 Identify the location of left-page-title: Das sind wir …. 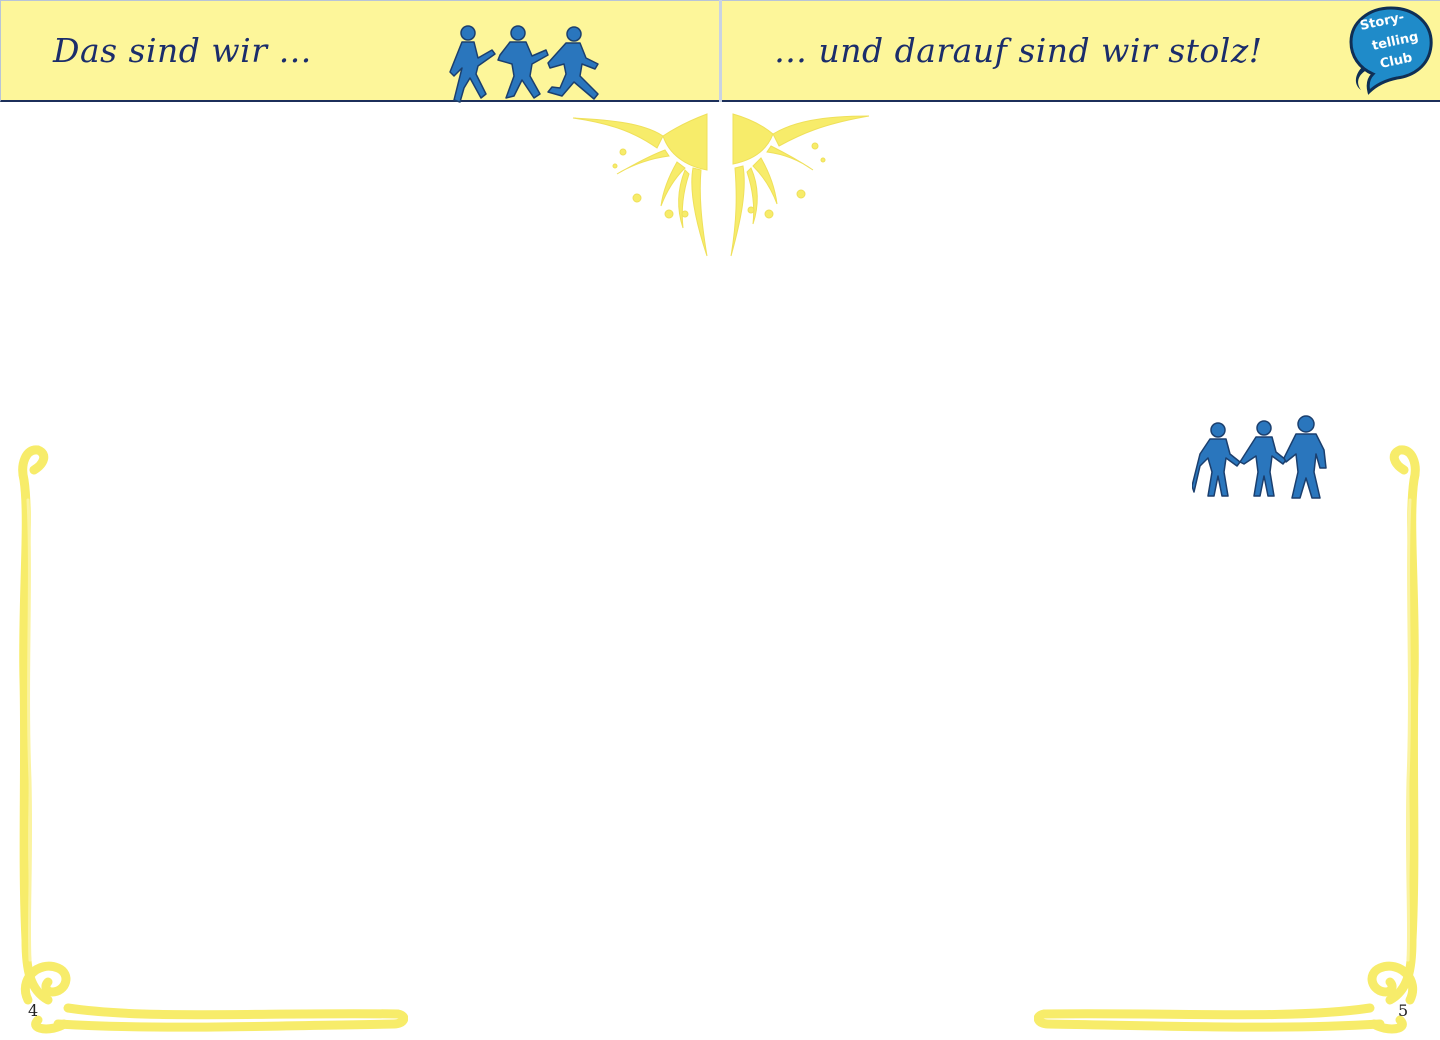
(182, 50).